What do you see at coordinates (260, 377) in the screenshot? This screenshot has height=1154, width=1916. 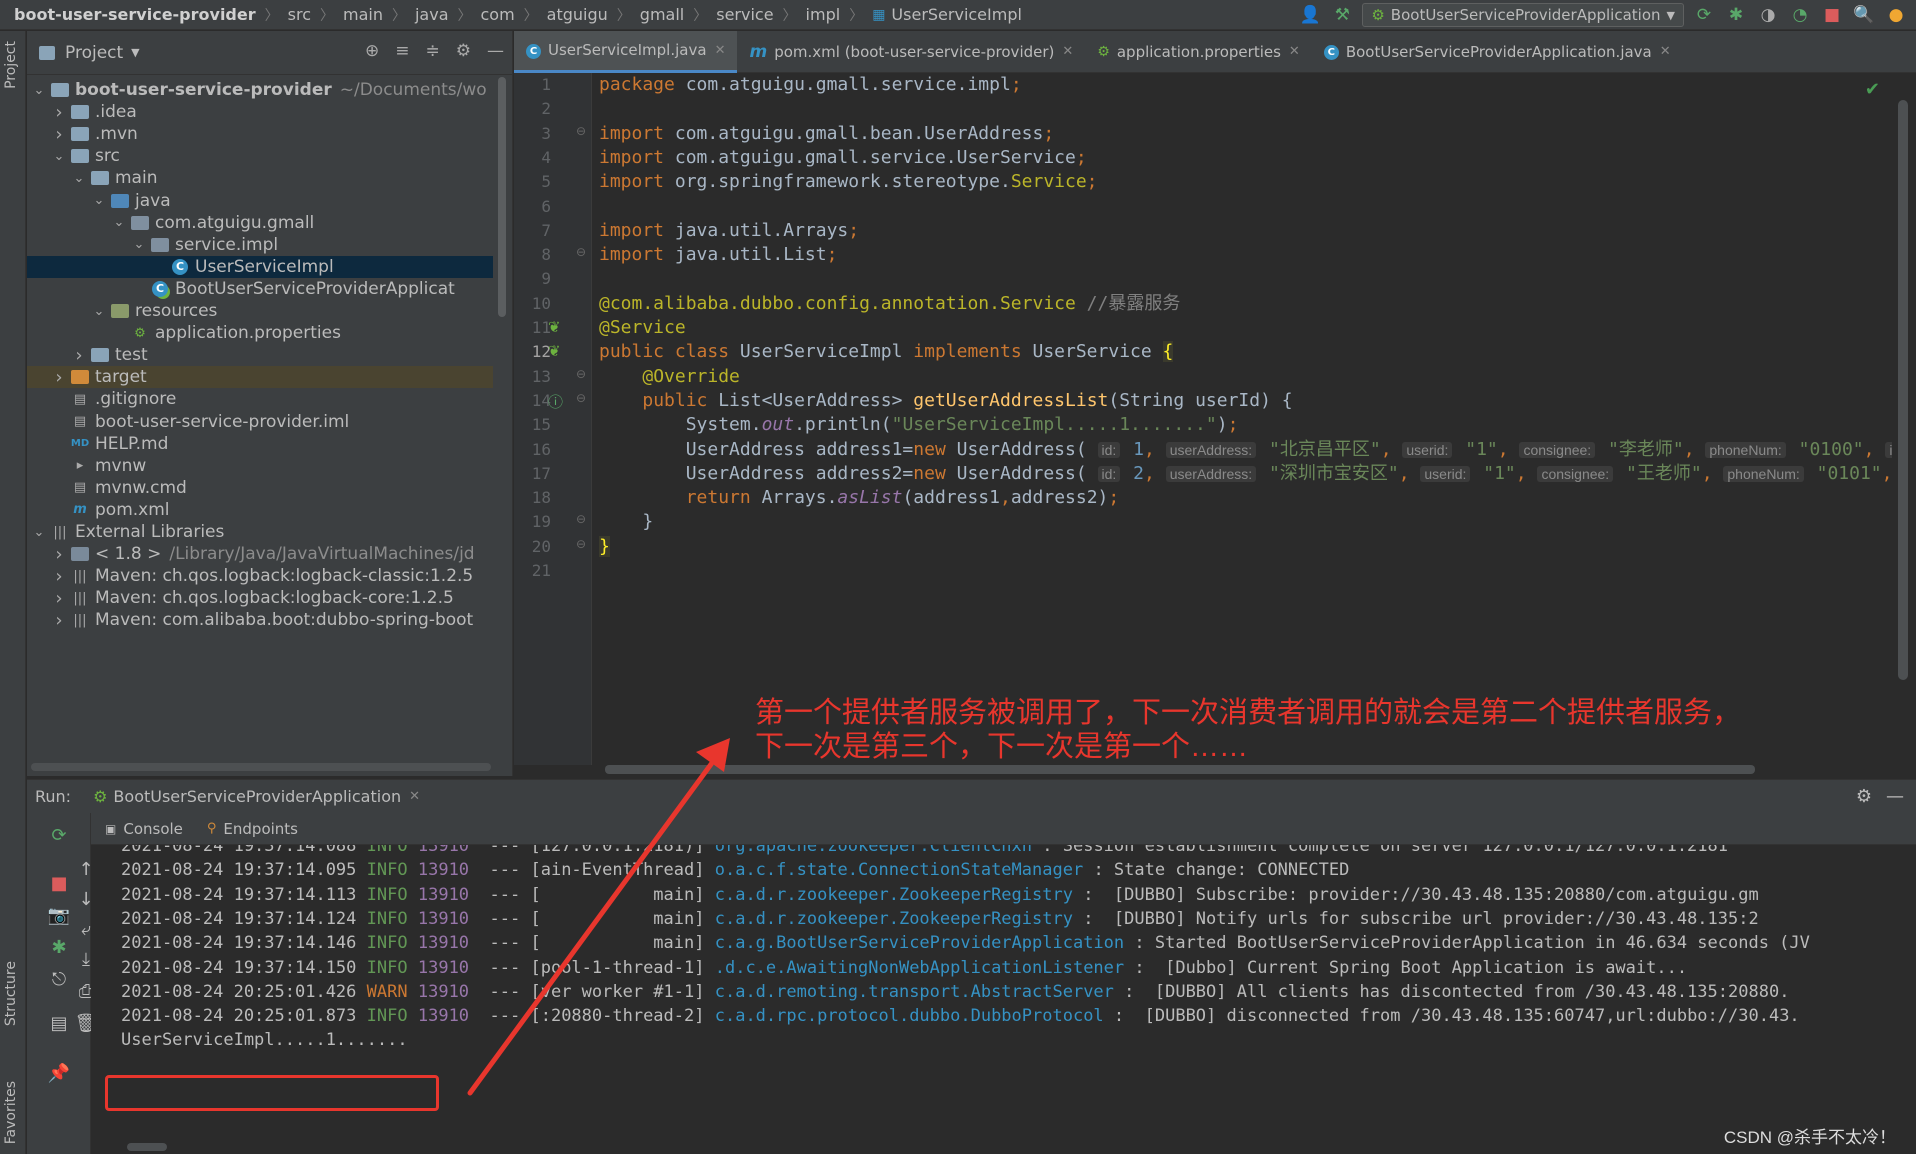 I see `tree-node: › target` at bounding box center [260, 377].